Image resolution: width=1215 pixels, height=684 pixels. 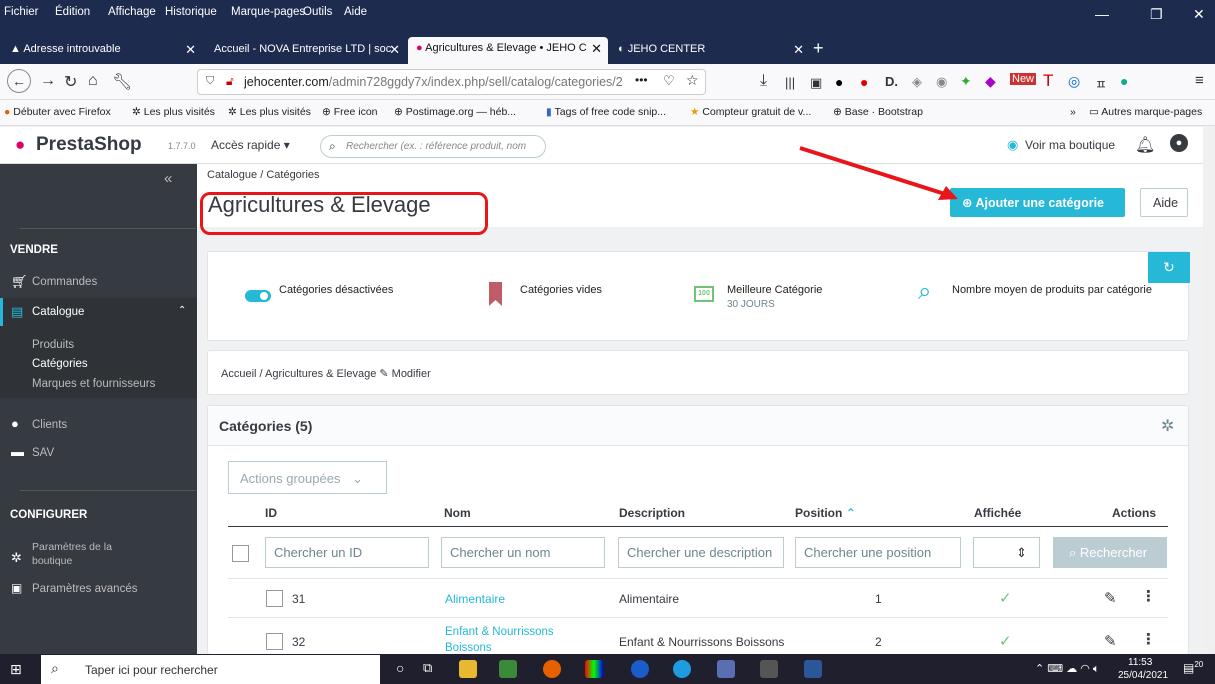 What do you see at coordinates (16, 669) in the screenshot?
I see `windows-start-icon: ⊞` at bounding box center [16, 669].